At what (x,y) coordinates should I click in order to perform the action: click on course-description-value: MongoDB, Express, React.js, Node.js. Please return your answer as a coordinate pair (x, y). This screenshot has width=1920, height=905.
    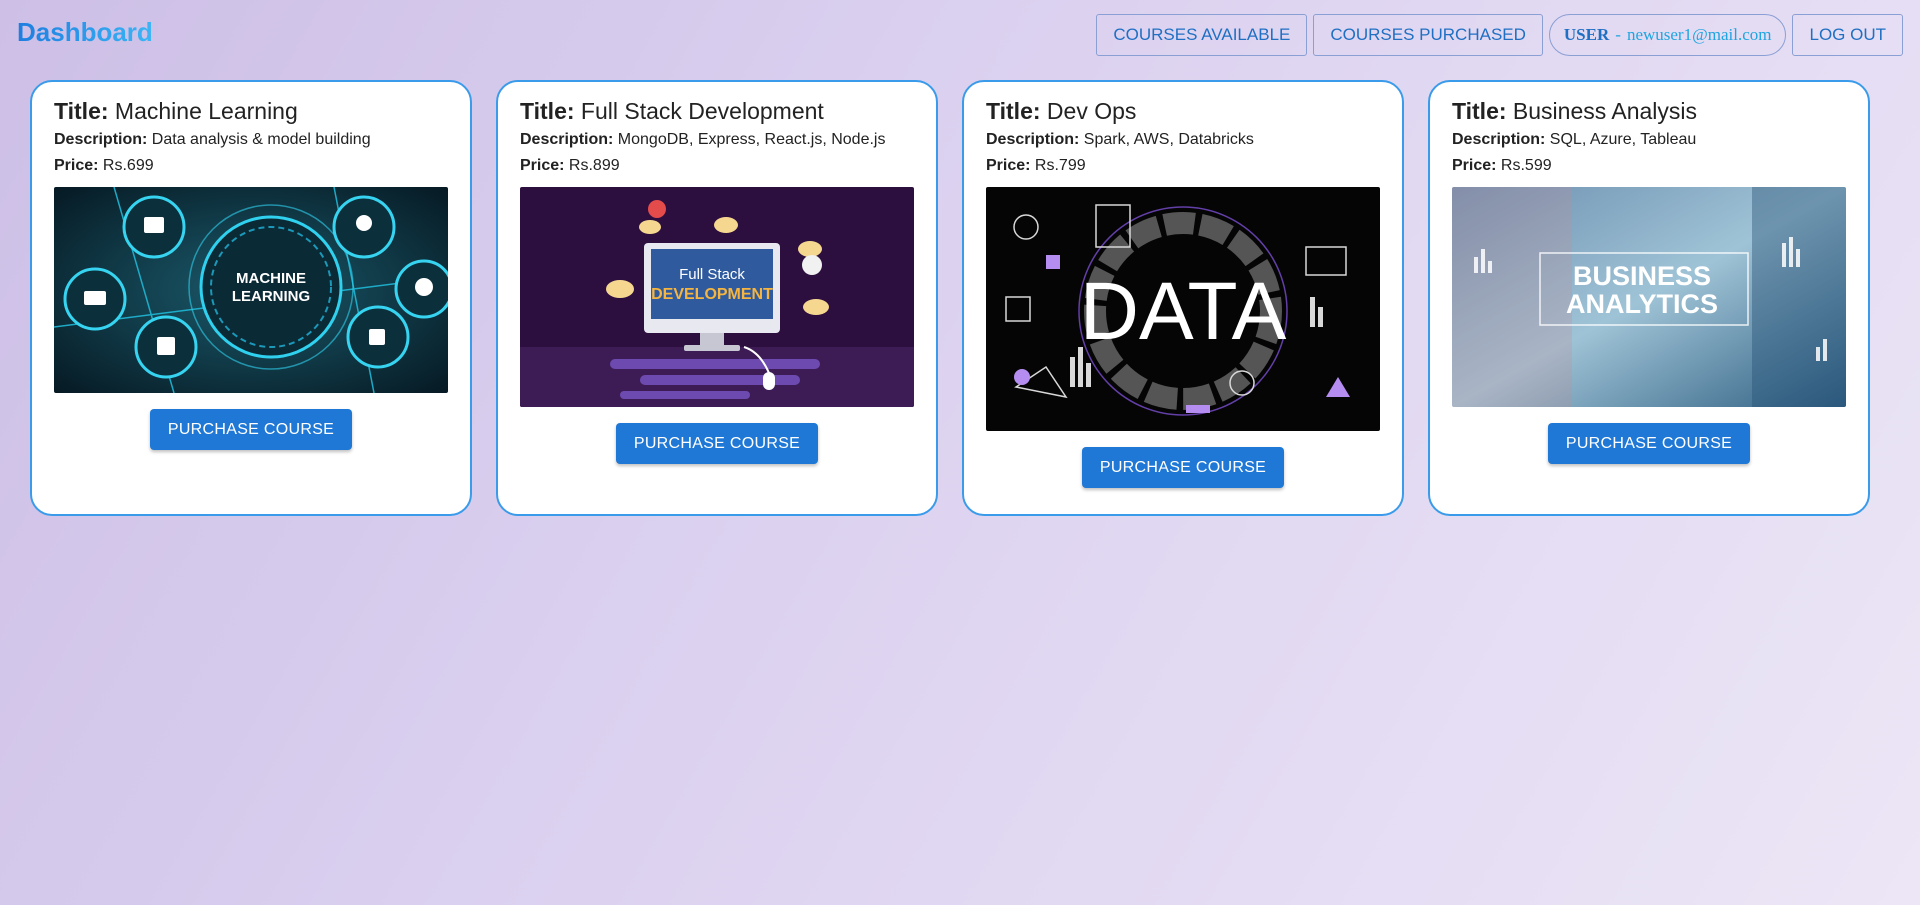
    Looking at the image, I should click on (751, 139).